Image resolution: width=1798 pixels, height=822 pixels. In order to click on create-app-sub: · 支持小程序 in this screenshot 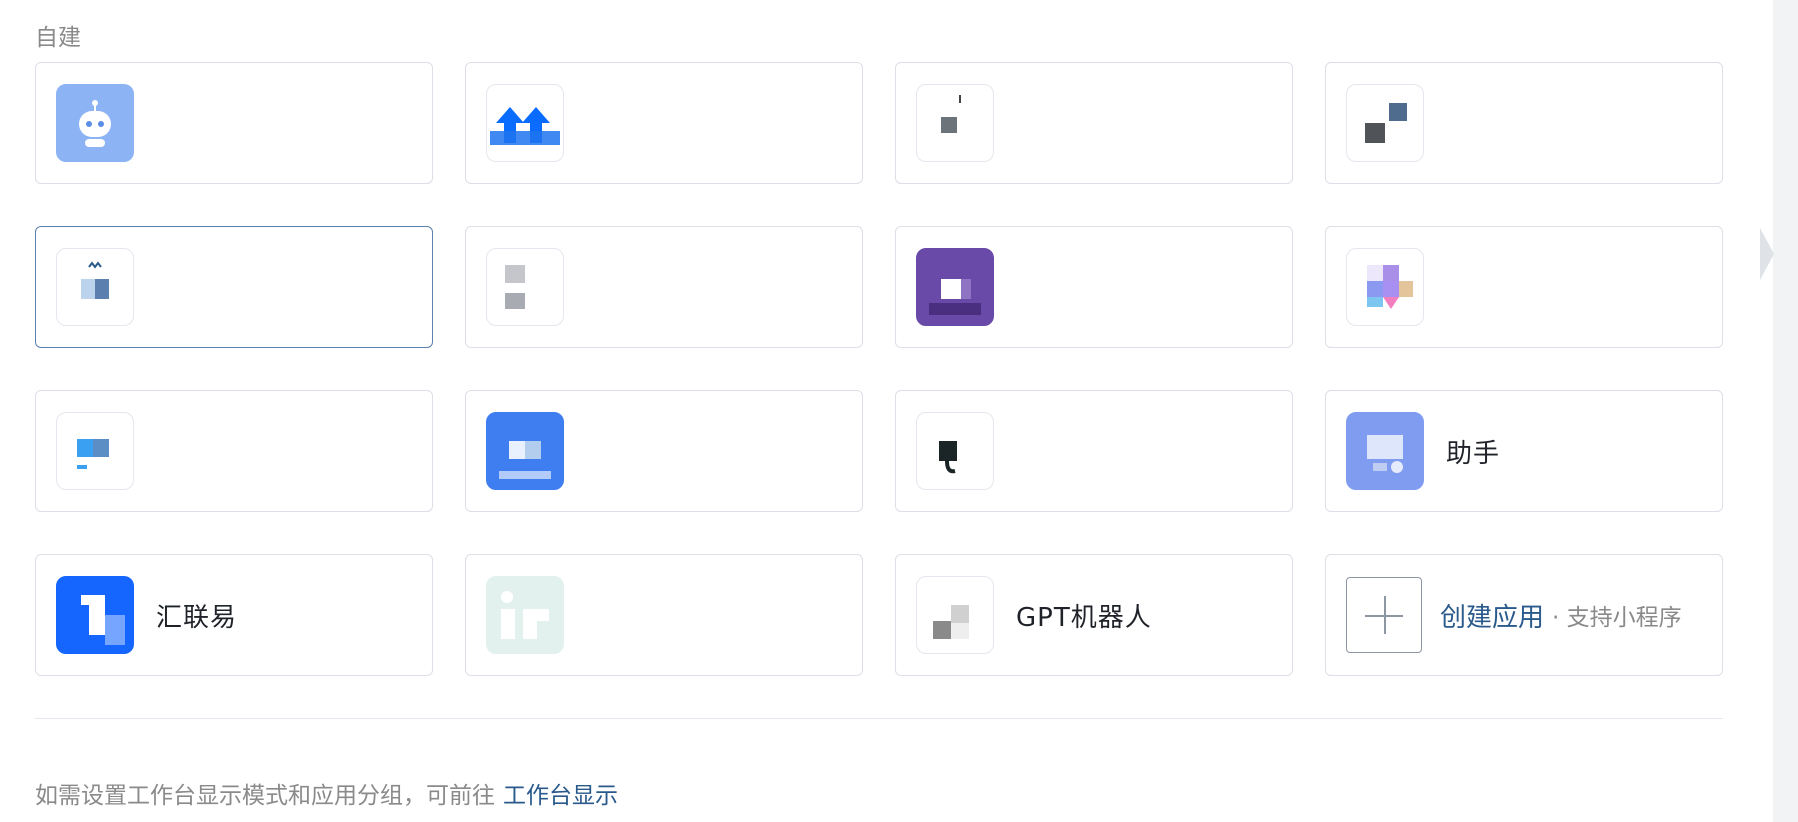, I will do `click(1617, 618)`.